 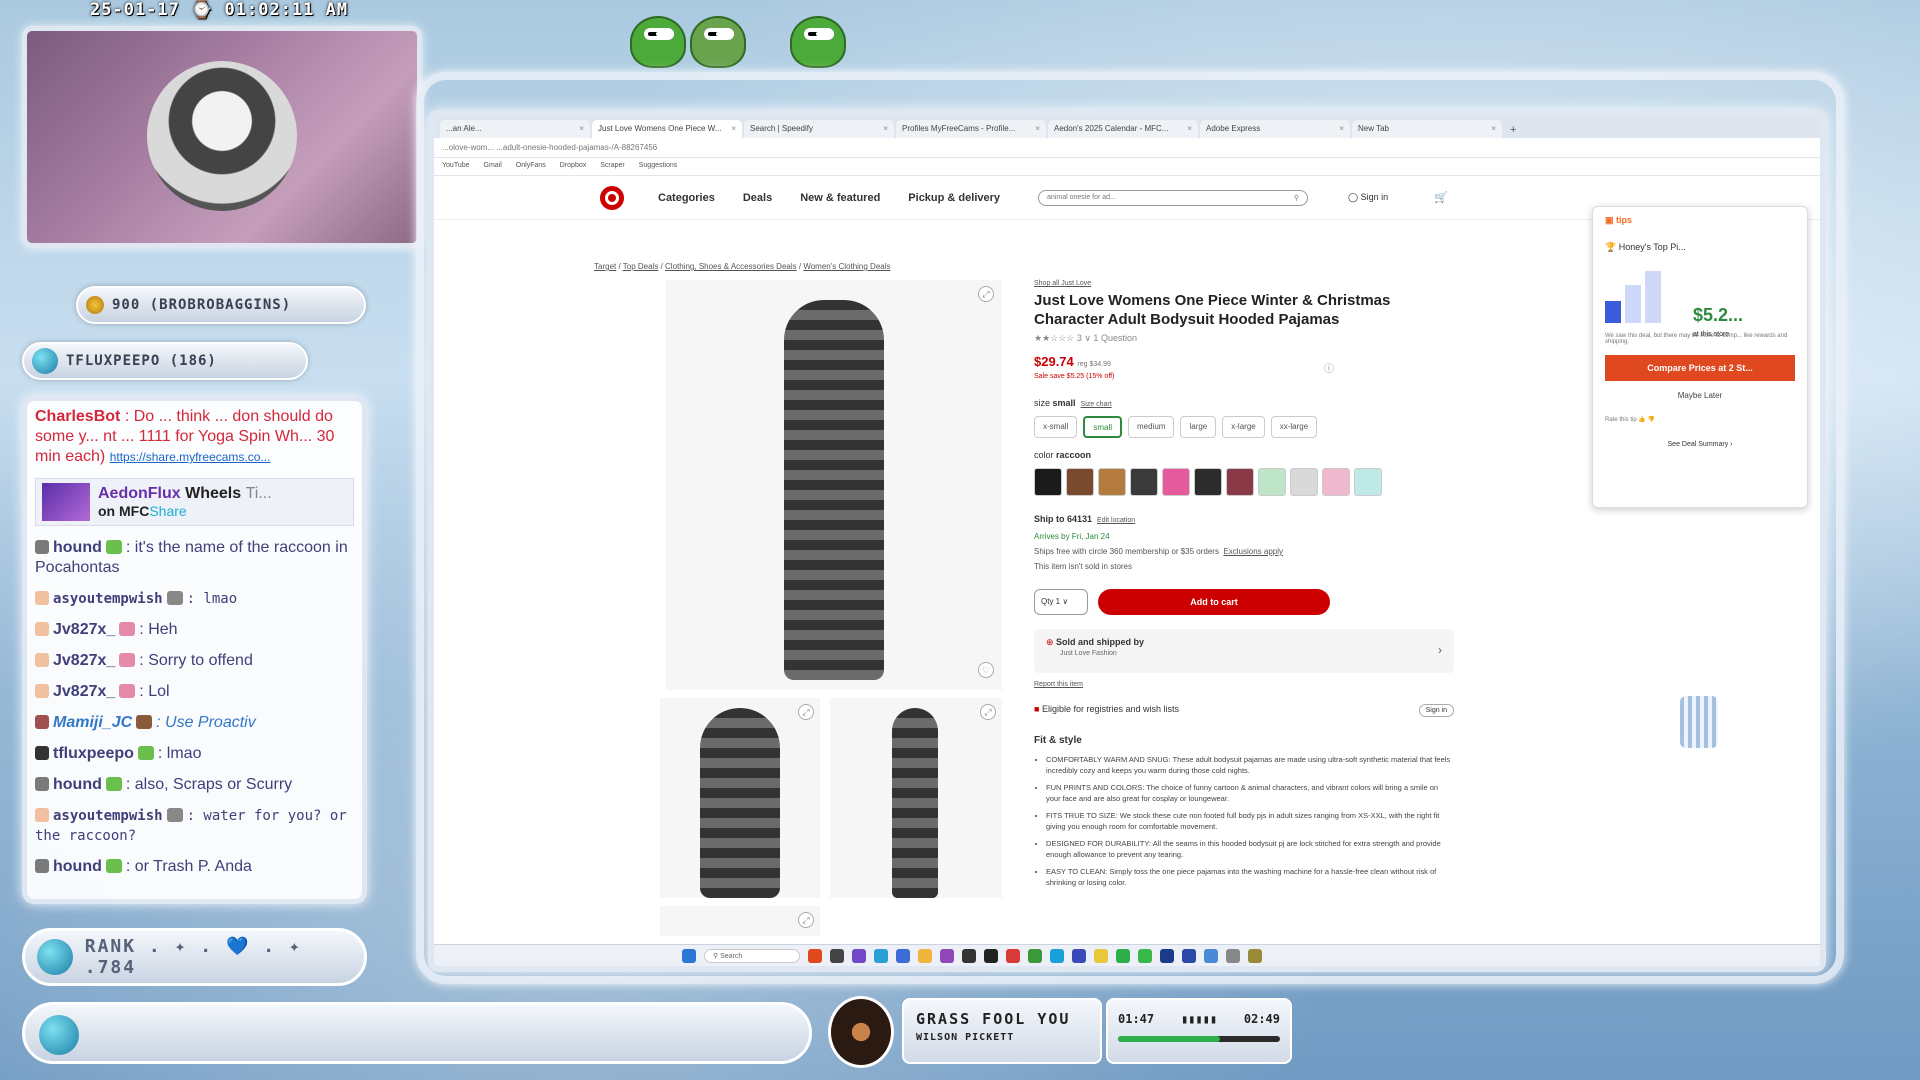 What do you see at coordinates (1123, 955) in the screenshot?
I see `spotify-icon` at bounding box center [1123, 955].